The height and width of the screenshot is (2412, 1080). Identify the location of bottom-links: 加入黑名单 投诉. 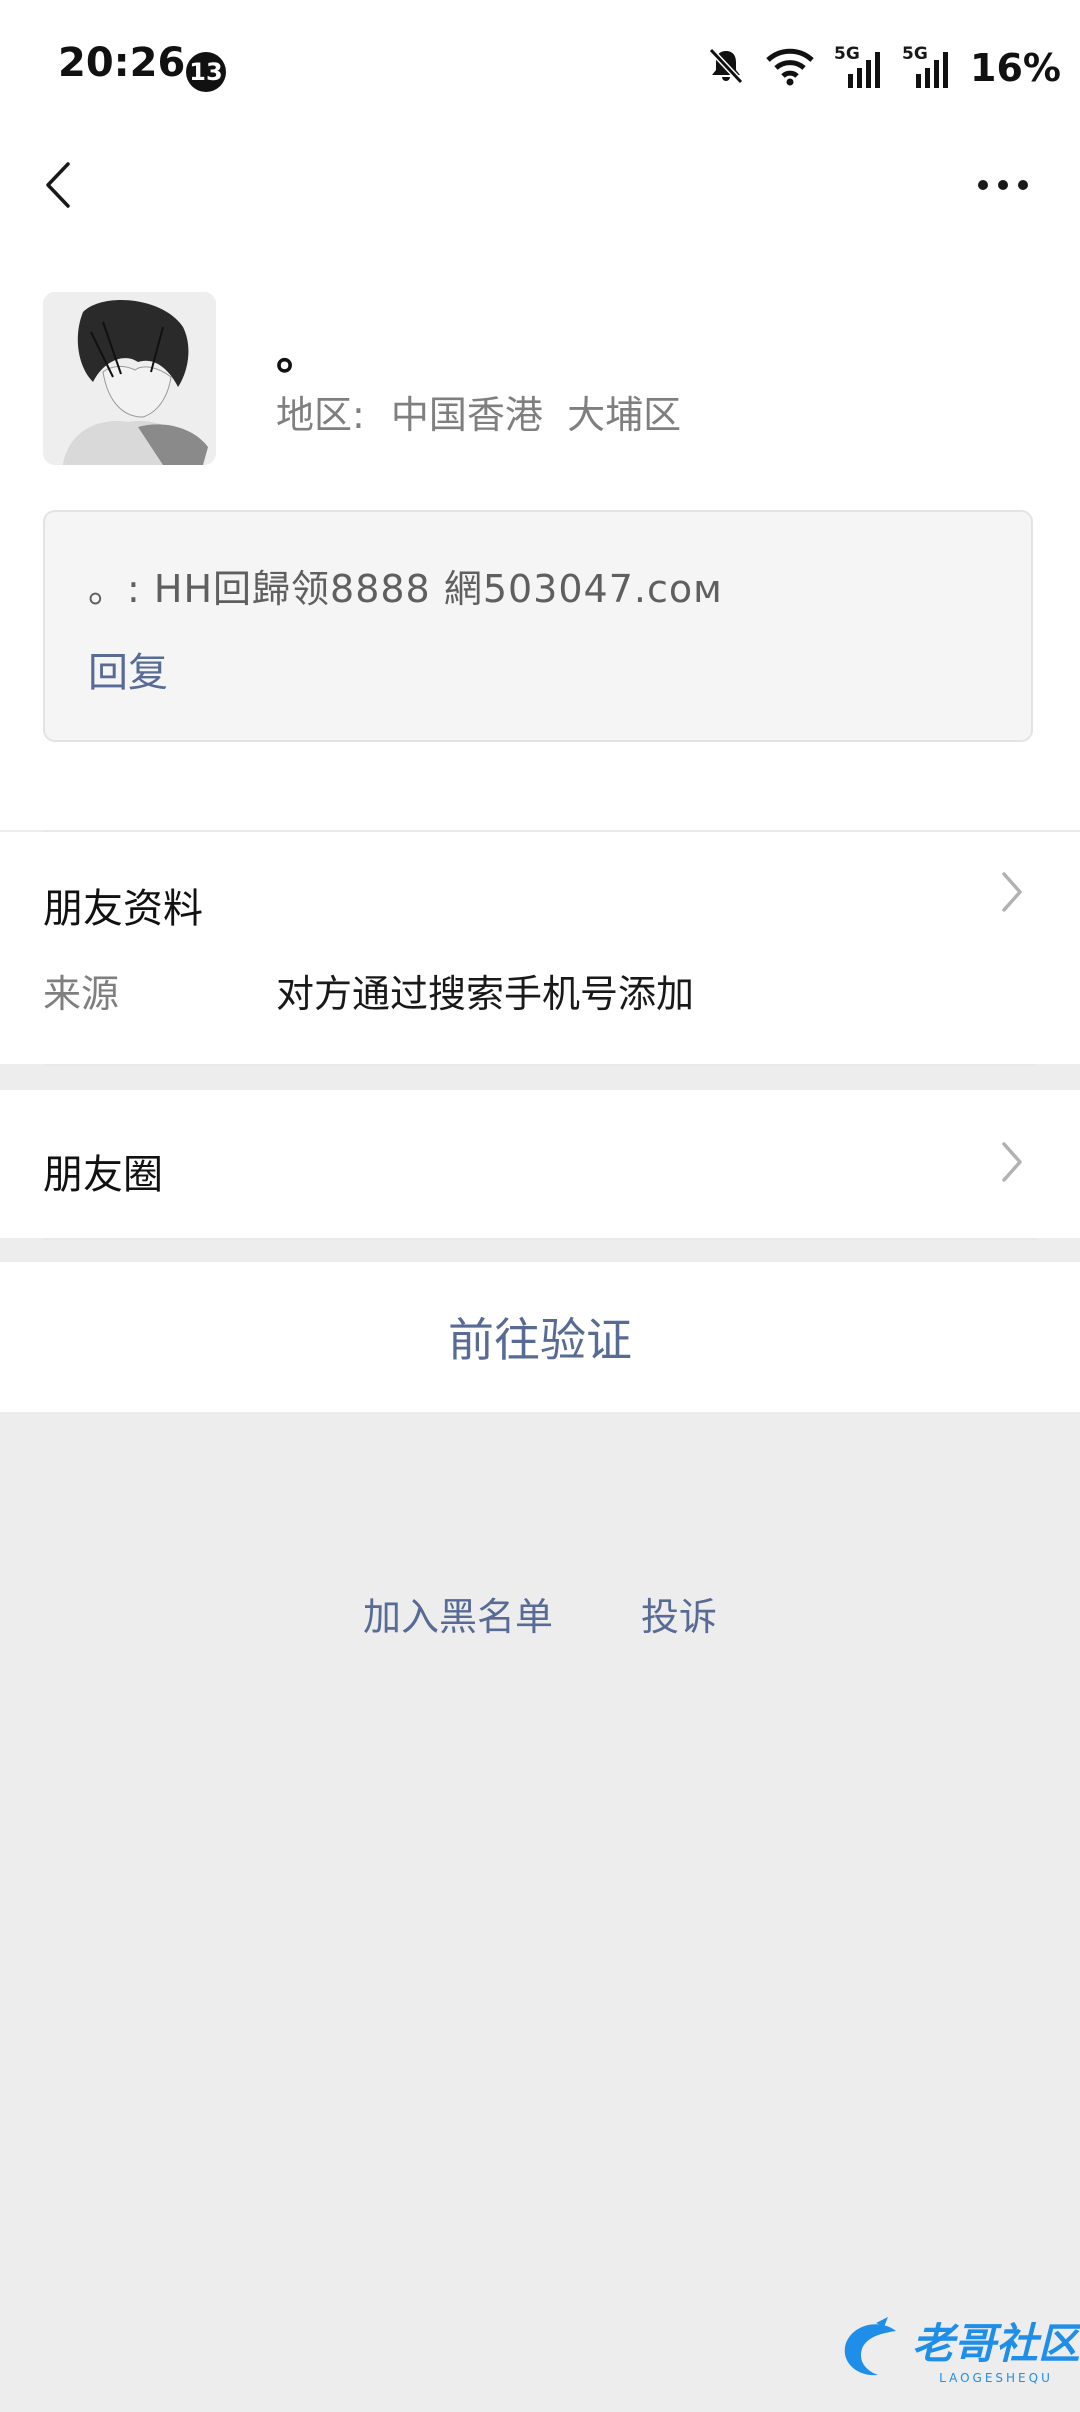
(540, 1613).